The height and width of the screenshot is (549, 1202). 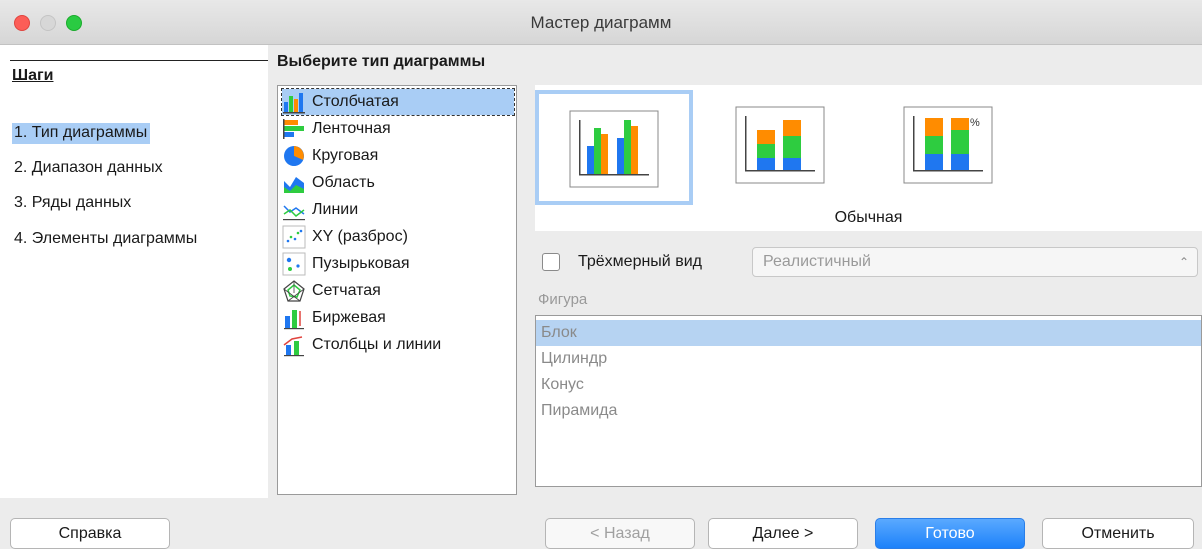 What do you see at coordinates (1118, 533) in the screenshot?
I see `cancel-button: Отменить` at bounding box center [1118, 533].